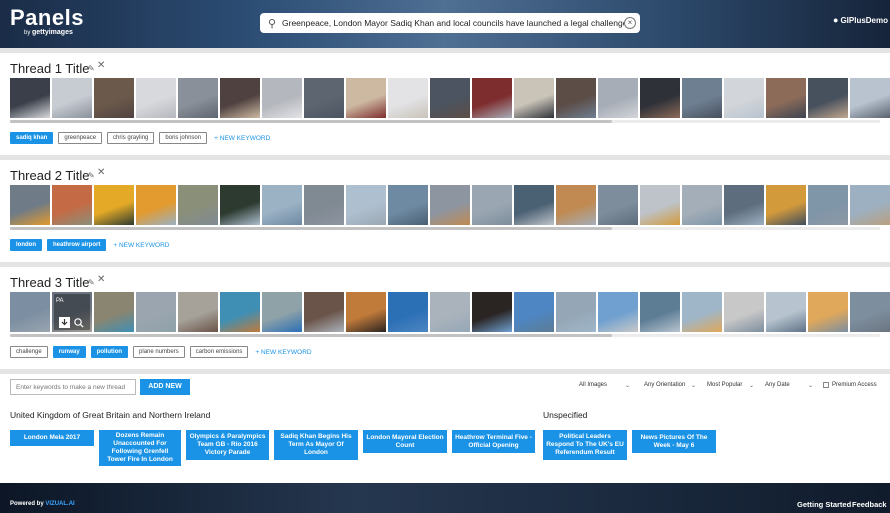  Describe the element at coordinates (32, 138) in the screenshot. I see `keyword-chip: sadiq khan` at that location.